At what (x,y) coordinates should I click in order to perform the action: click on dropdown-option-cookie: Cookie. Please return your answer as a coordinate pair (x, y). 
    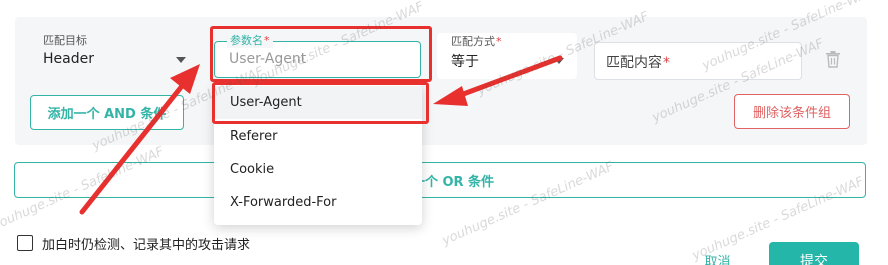
    Looking at the image, I should click on (318, 169).